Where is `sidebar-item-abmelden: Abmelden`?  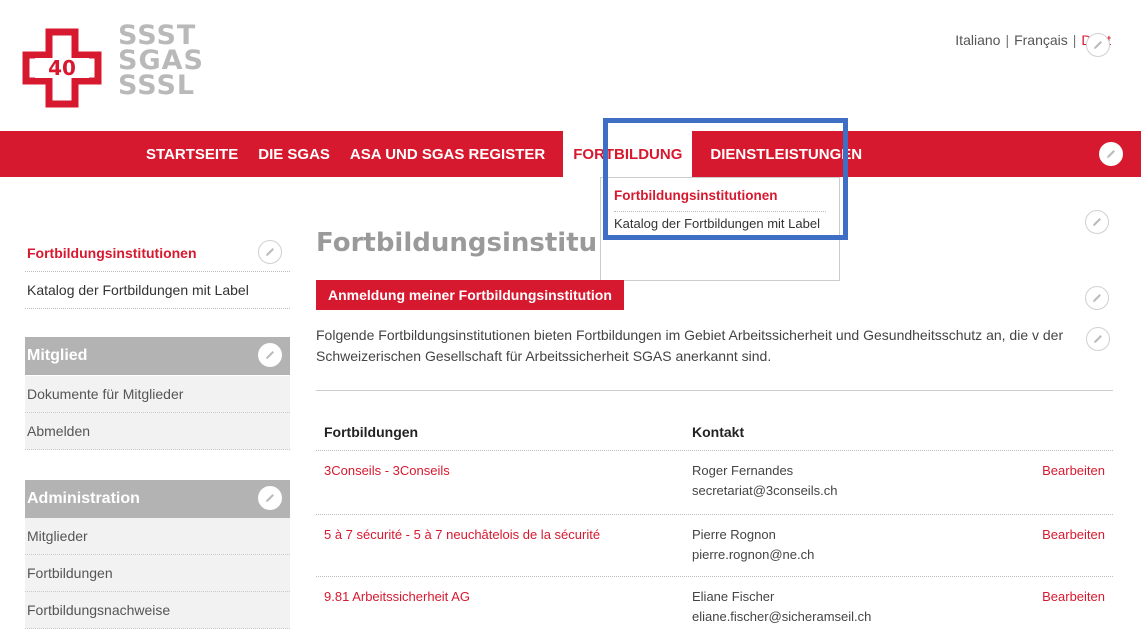
sidebar-item-abmelden: Abmelden is located at coordinates (157, 431).